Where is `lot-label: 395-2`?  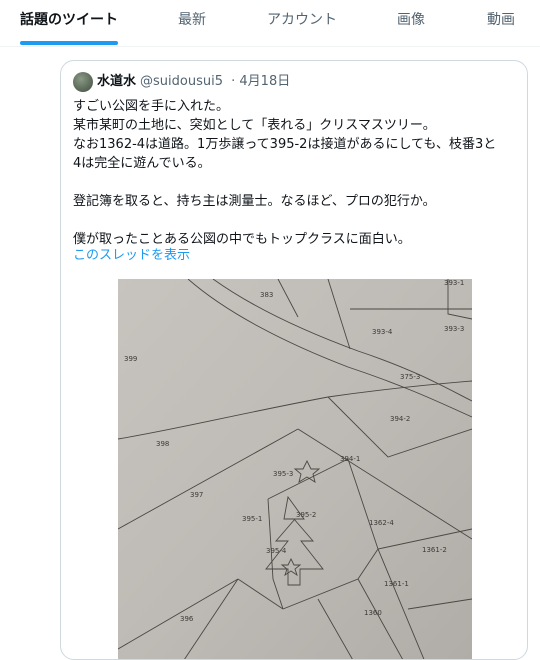 lot-label: 395-2 is located at coordinates (306, 515).